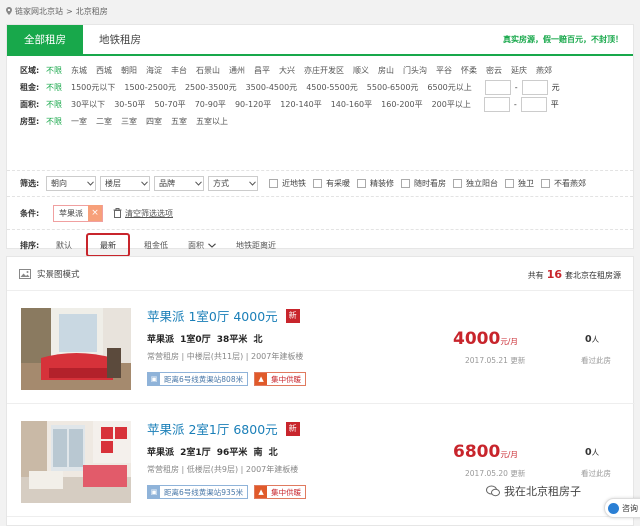 The height and width of the screenshot is (526, 640). I want to click on listing-title: 苹果派 1室0厅 4000元 新, so click(223, 315).